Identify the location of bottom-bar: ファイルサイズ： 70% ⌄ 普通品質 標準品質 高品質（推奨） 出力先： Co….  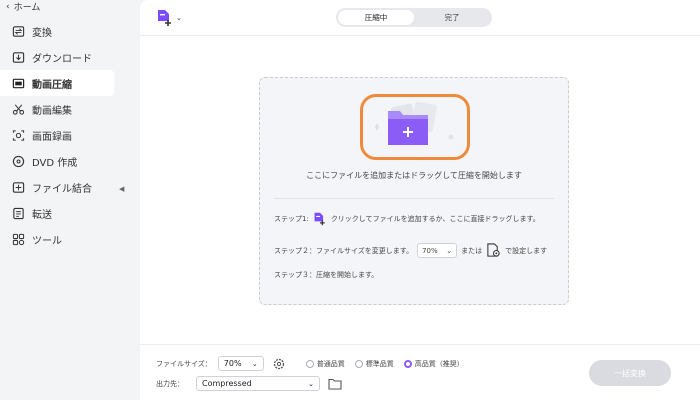
(420, 372).